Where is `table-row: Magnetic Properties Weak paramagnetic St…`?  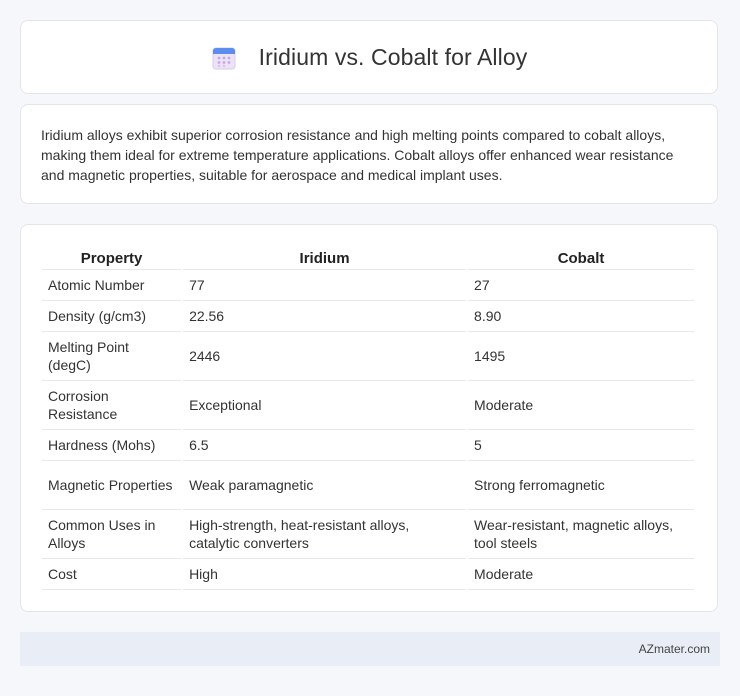 table-row: Magnetic Properties Weak paramagnetic St… is located at coordinates (368, 485).